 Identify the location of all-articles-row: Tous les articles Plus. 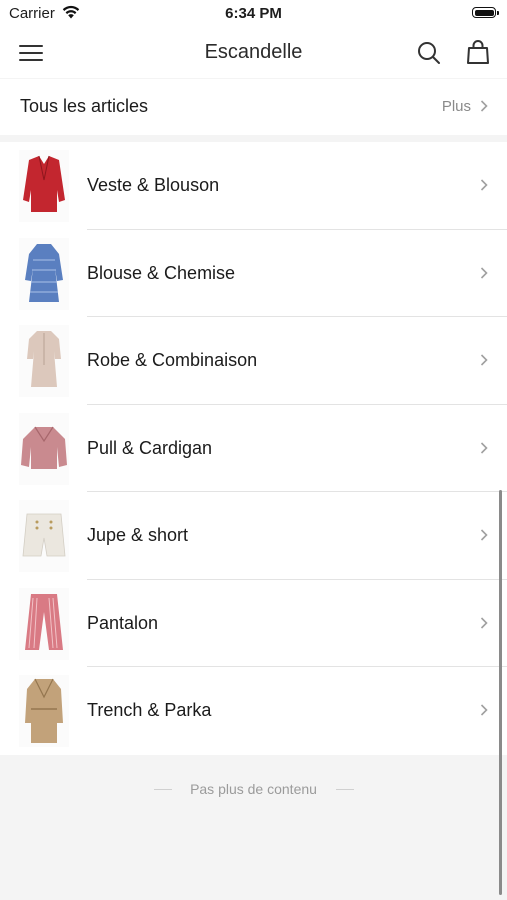
(253, 107).